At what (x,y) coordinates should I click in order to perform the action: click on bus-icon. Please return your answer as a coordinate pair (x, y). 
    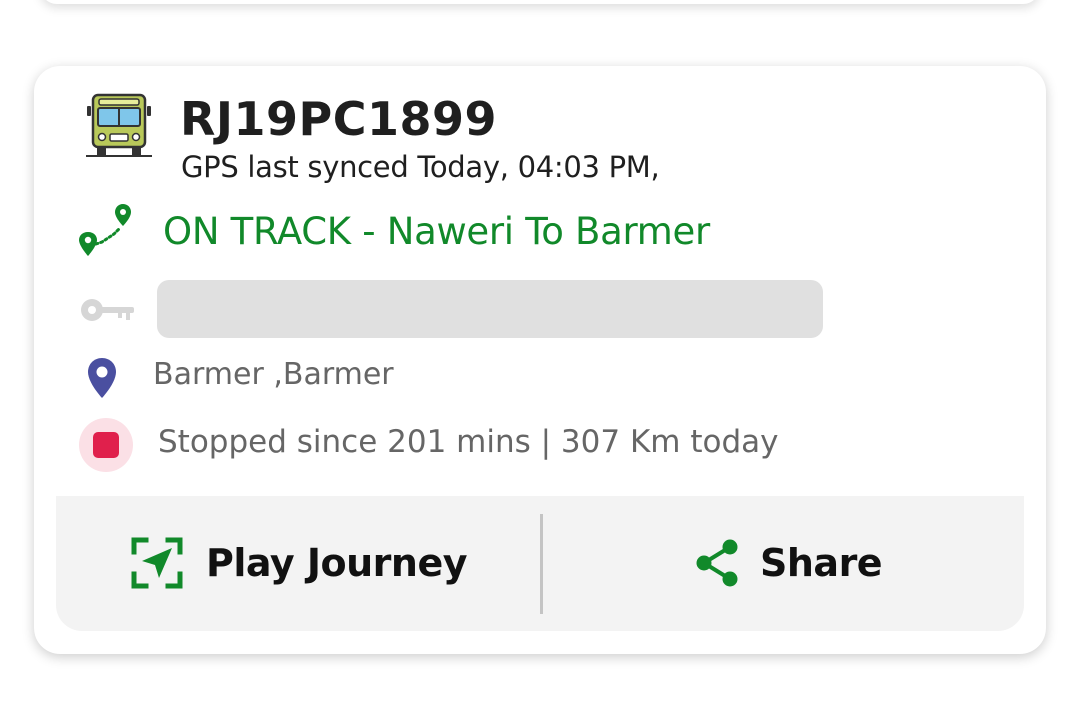
    Looking at the image, I should click on (119, 125).